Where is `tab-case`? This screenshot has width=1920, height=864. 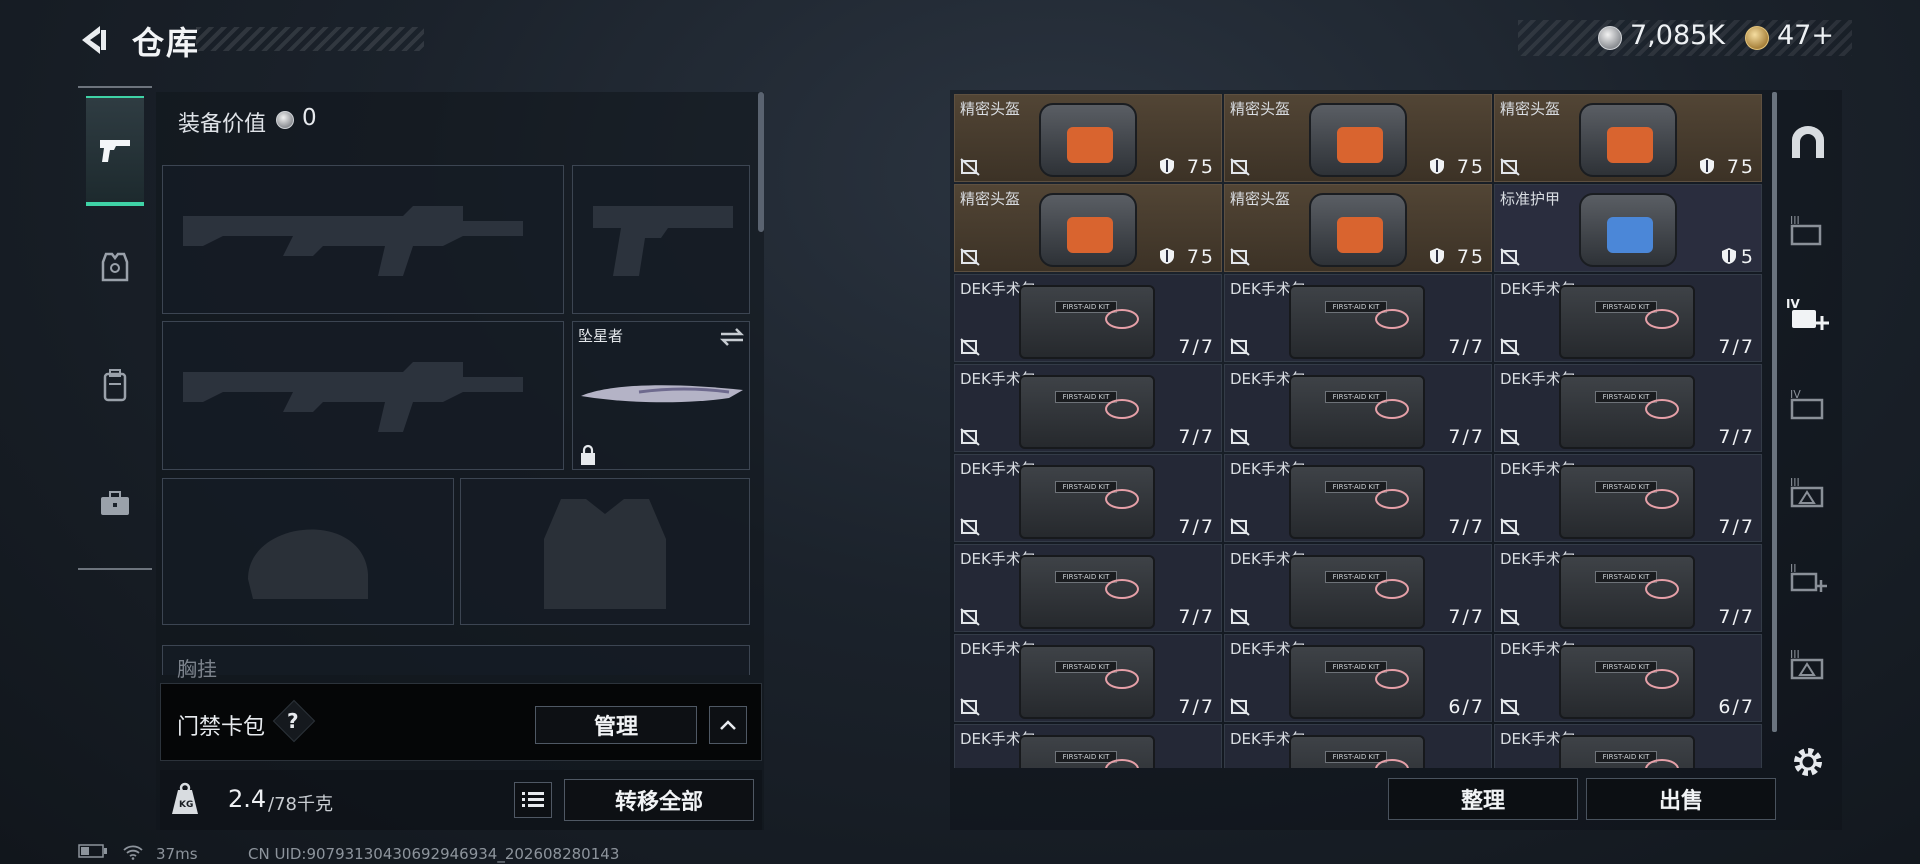 tab-case is located at coordinates (115, 503).